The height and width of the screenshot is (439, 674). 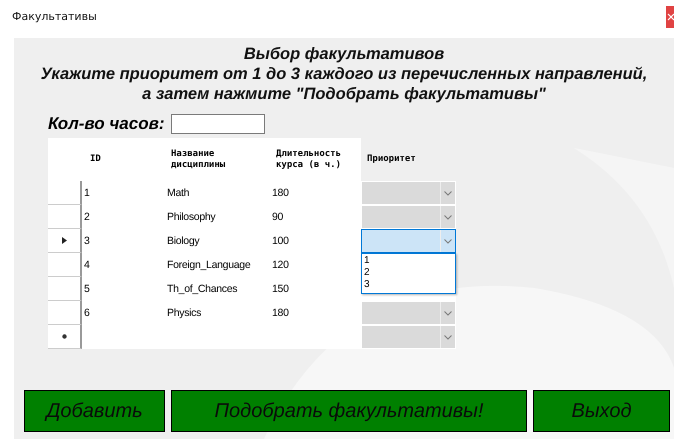 I want to click on dropdown-option: 3, so click(x=408, y=285).